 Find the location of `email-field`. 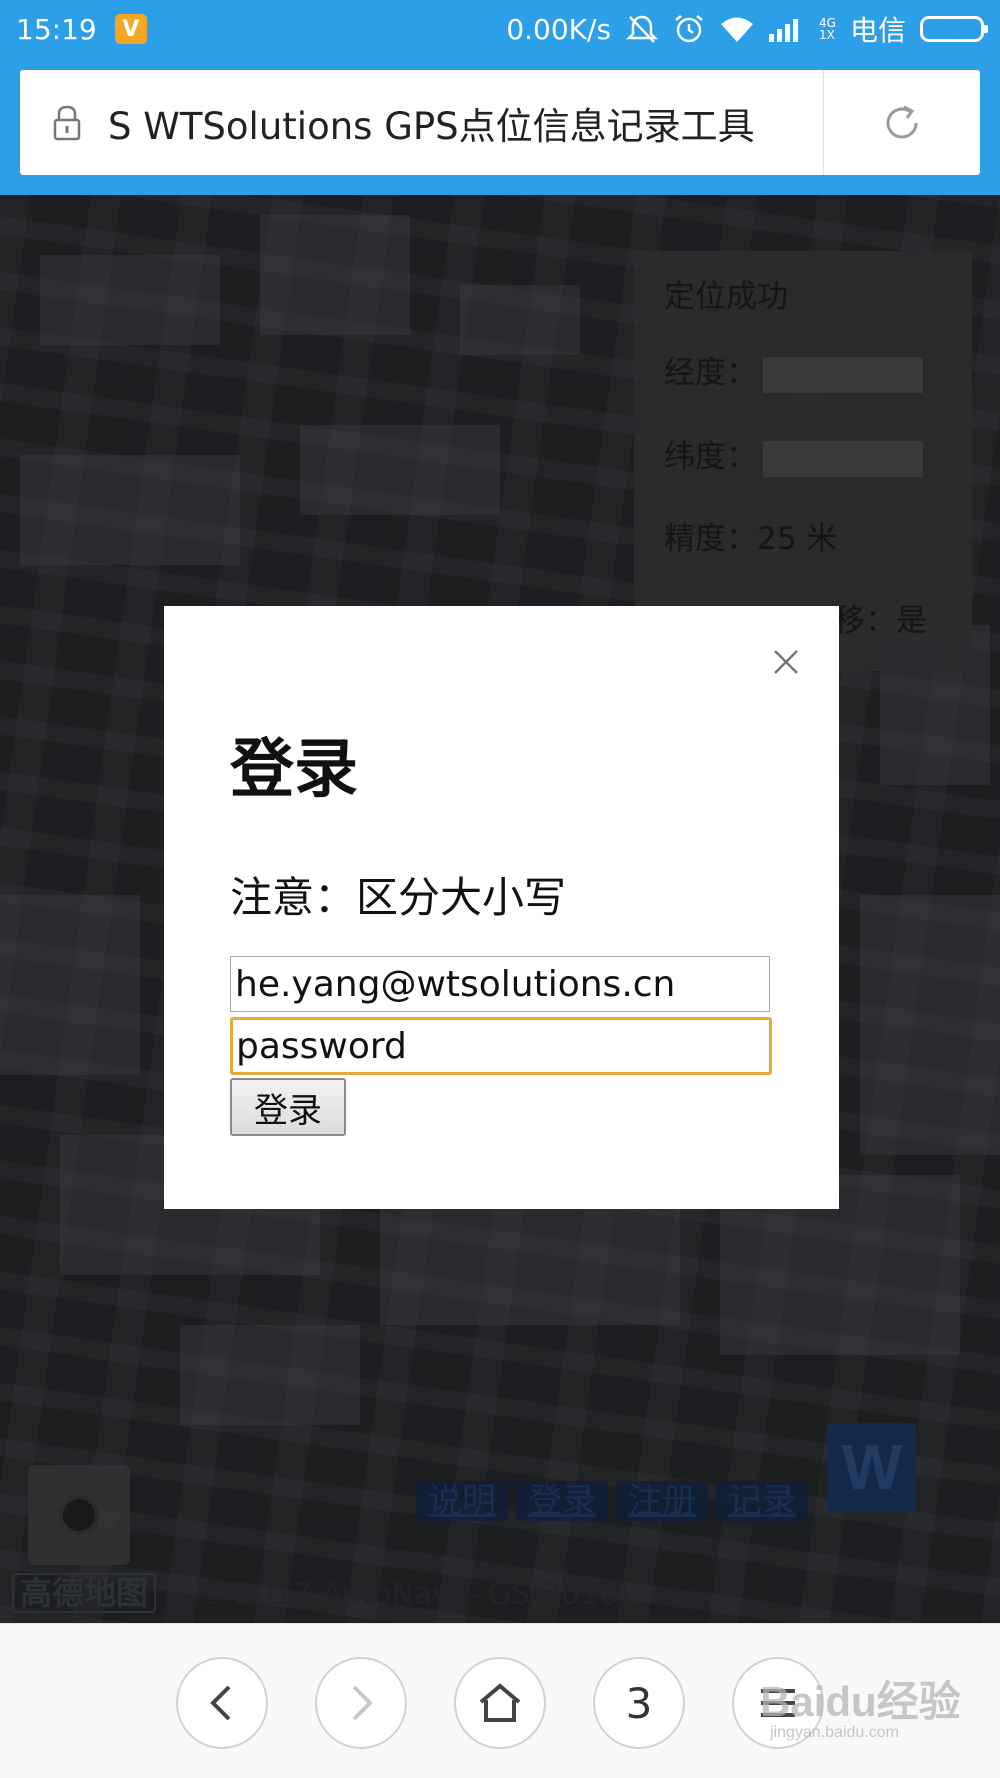

email-field is located at coordinates (500, 984).